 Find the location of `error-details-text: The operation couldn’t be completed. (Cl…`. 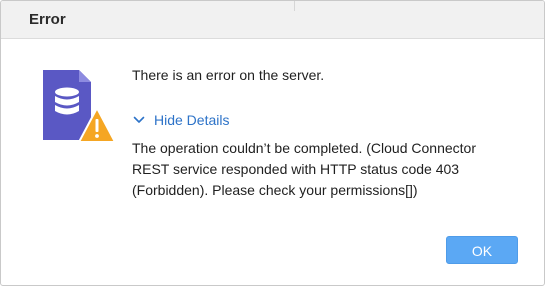

error-details-text: The operation couldn’t be completed. (Cl… is located at coordinates (304, 169).